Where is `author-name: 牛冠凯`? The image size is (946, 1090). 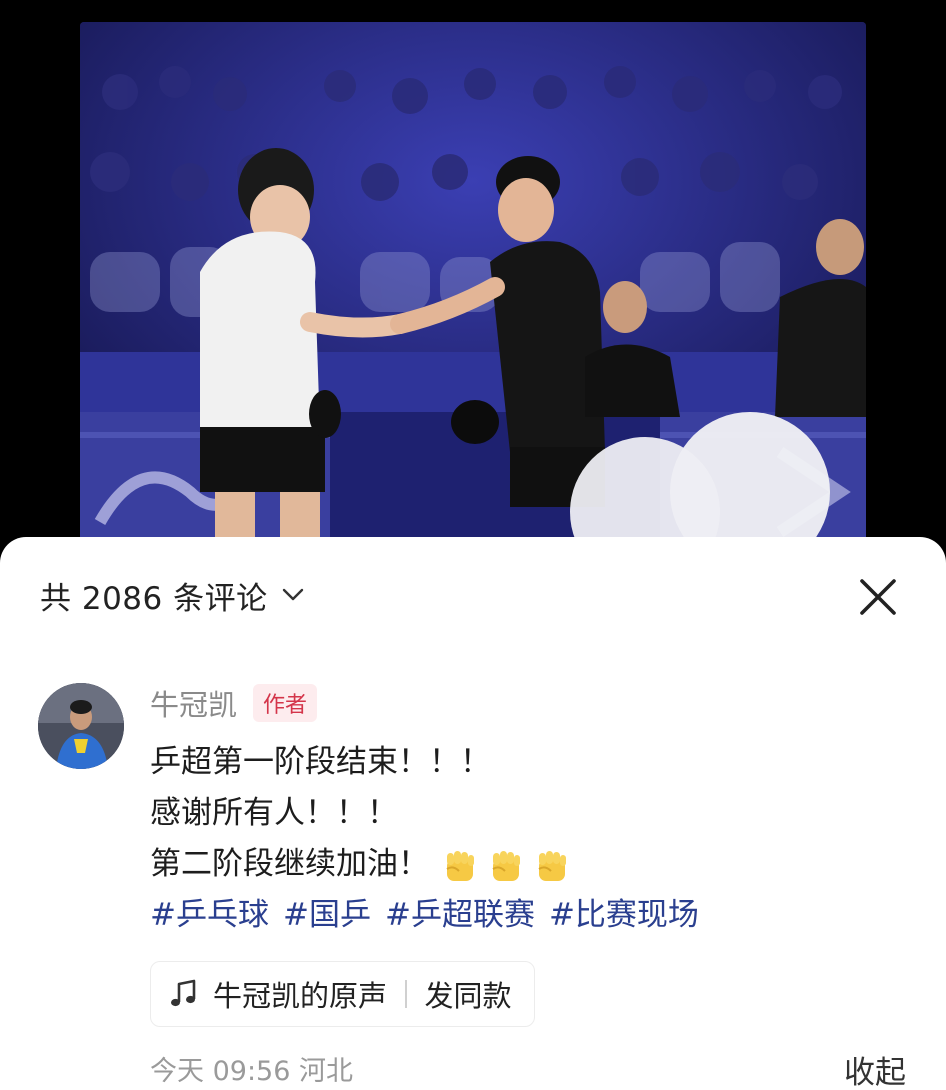
author-name: 牛冠凯 is located at coordinates (193, 703).